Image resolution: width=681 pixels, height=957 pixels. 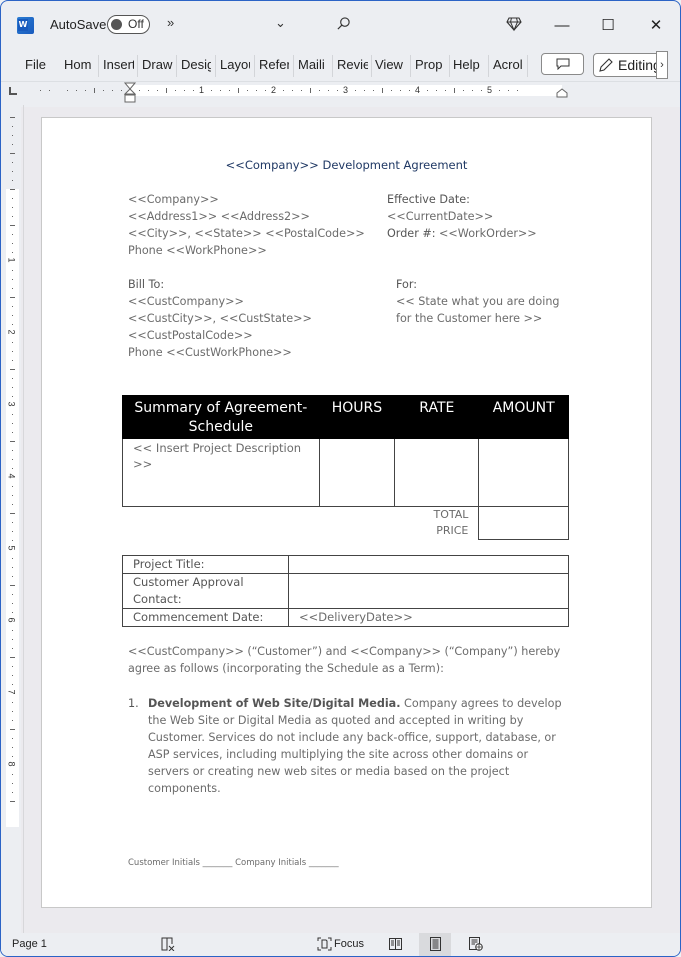 What do you see at coordinates (36, 64) in the screenshot?
I see `tab-file: File` at bounding box center [36, 64].